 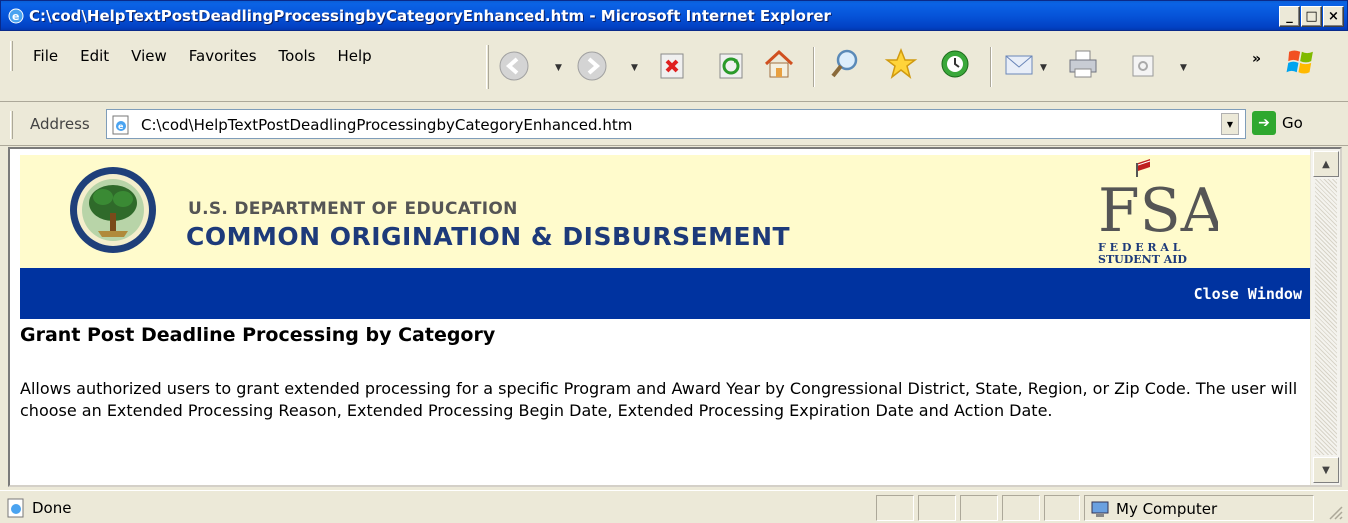 I want to click on toolbar-grip, so click(x=487, y=67).